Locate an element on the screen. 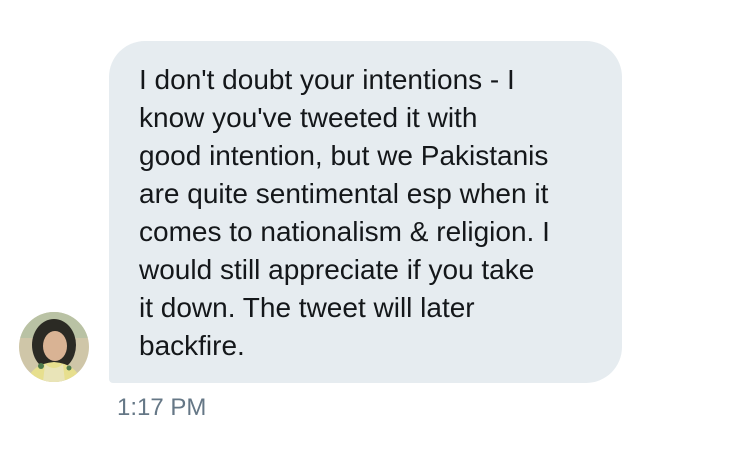  sender-avatar is located at coordinates (54, 347).